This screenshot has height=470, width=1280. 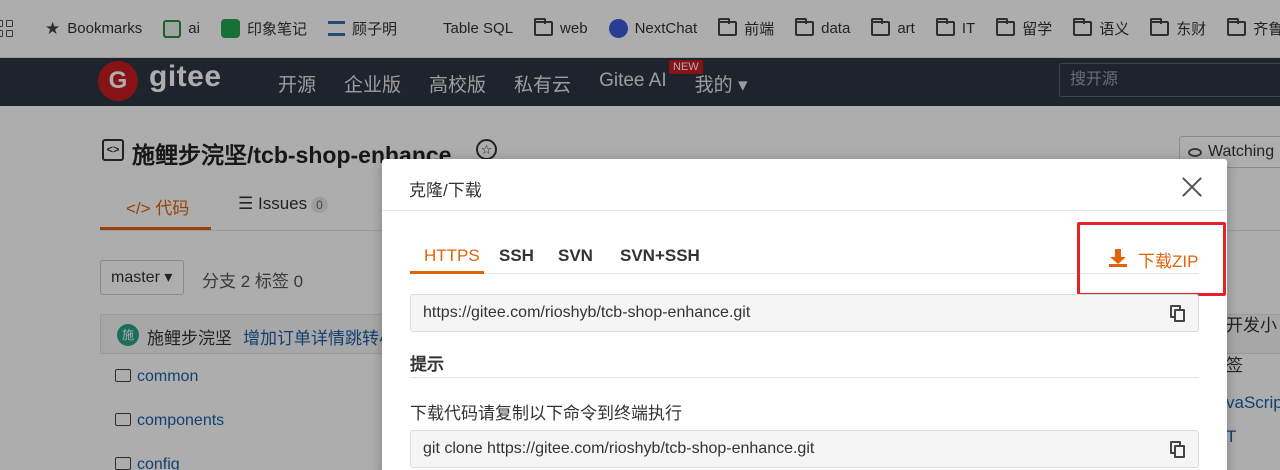 What do you see at coordinates (660, 256) in the screenshot?
I see `tab-svn-ssh: SVN+SSH` at bounding box center [660, 256].